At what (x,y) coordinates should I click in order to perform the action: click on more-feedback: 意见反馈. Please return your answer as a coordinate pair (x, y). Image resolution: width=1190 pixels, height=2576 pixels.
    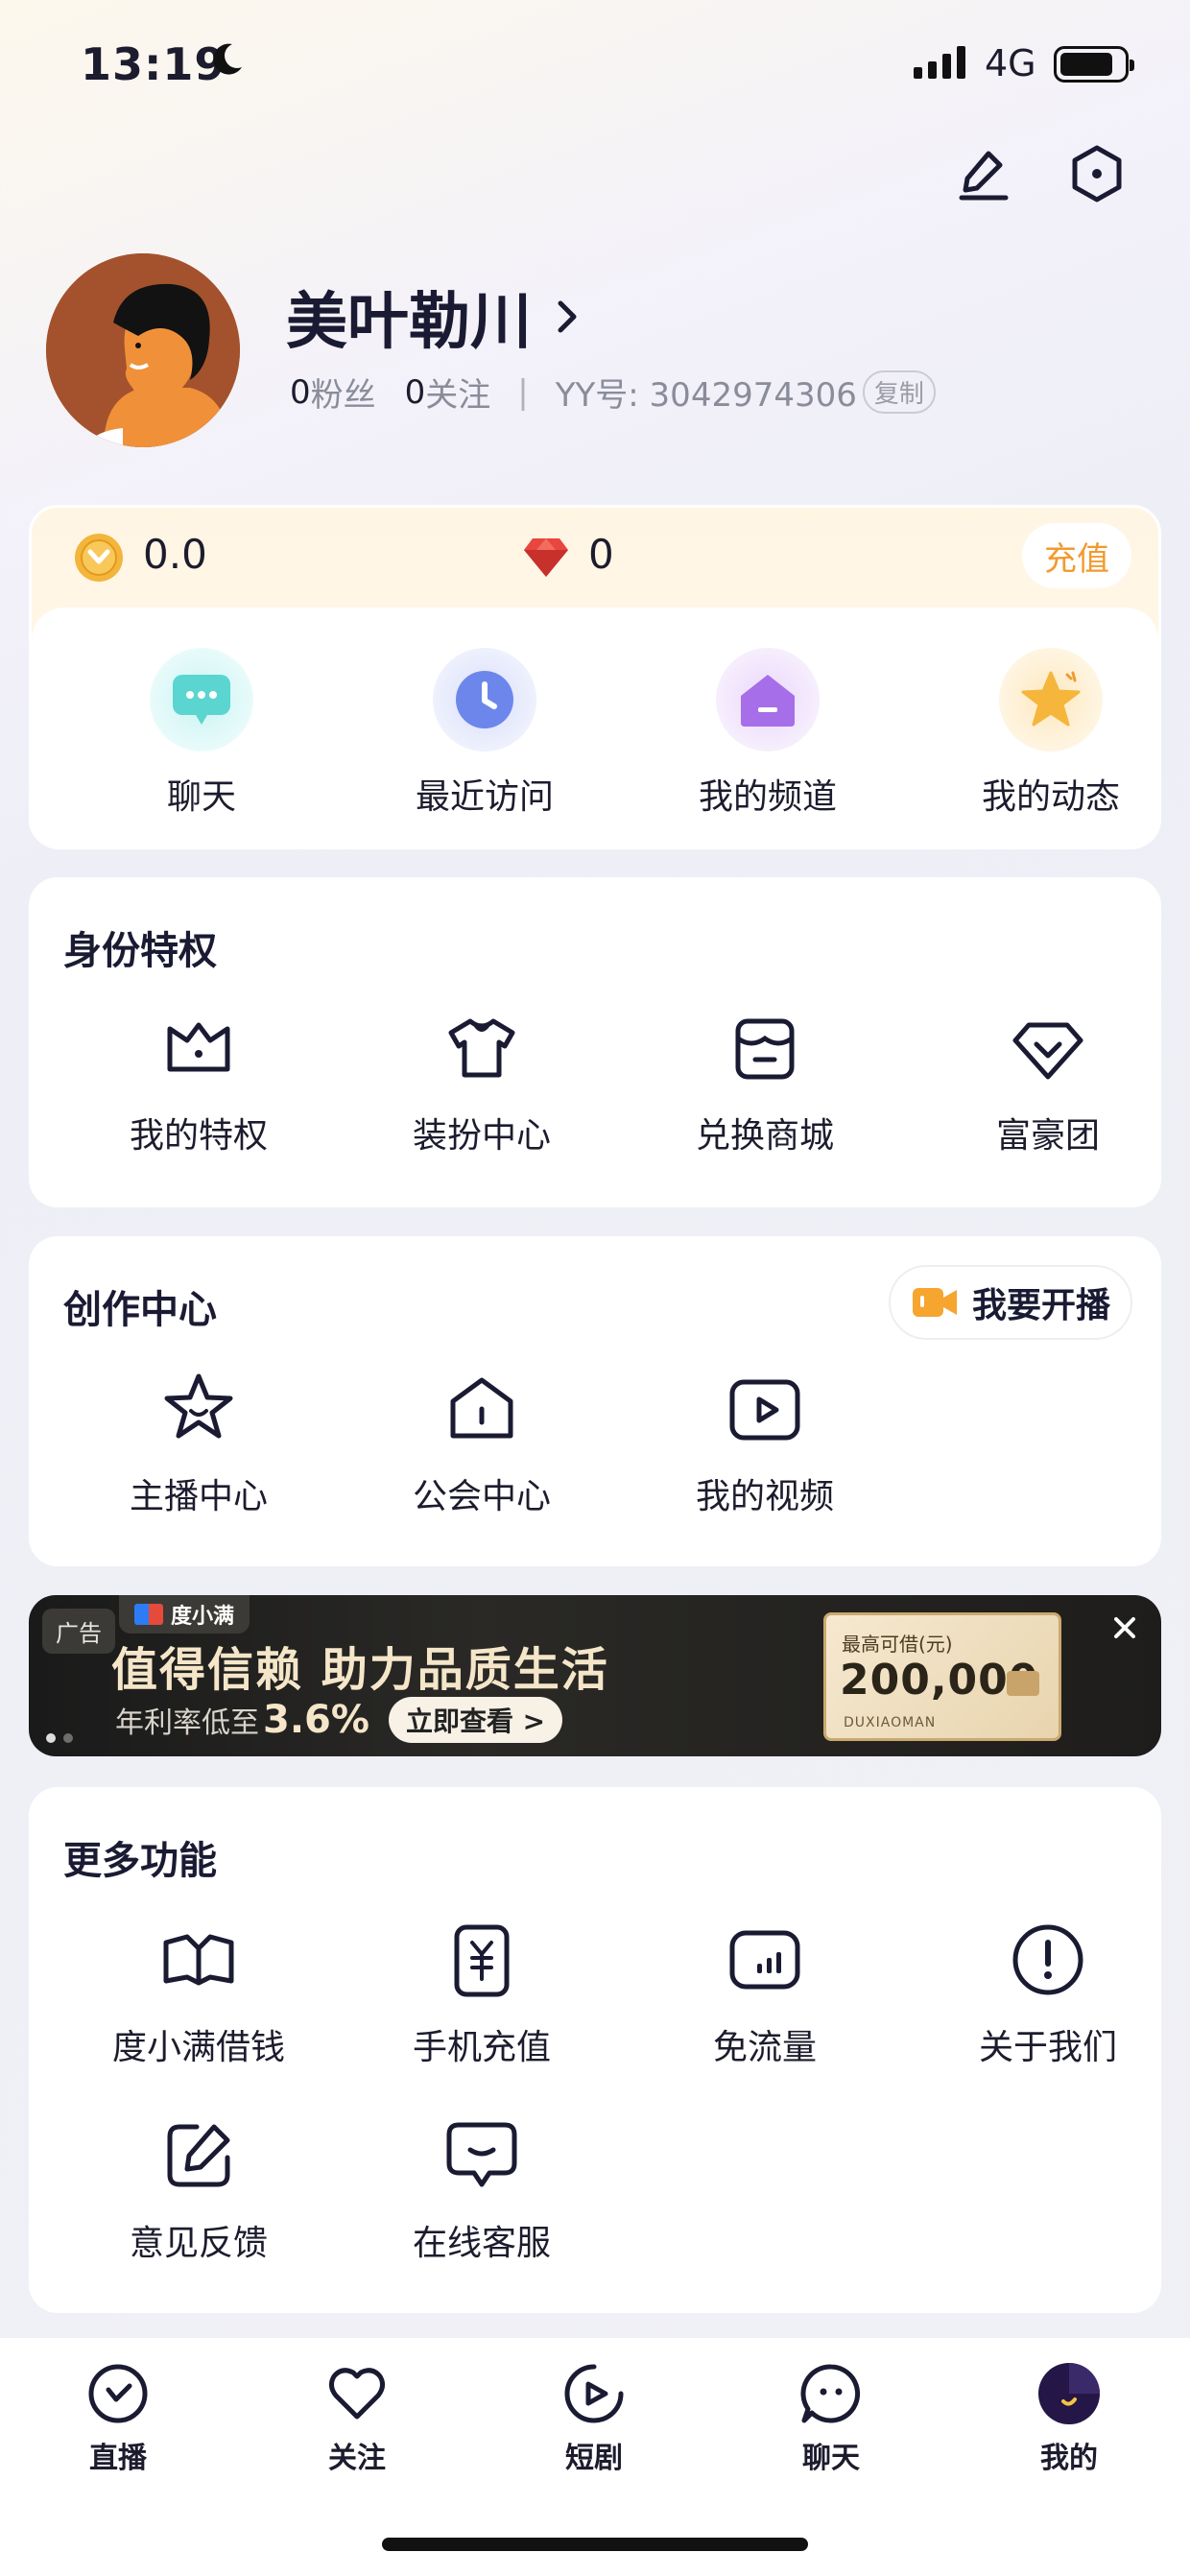
    Looking at the image, I should click on (199, 2190).